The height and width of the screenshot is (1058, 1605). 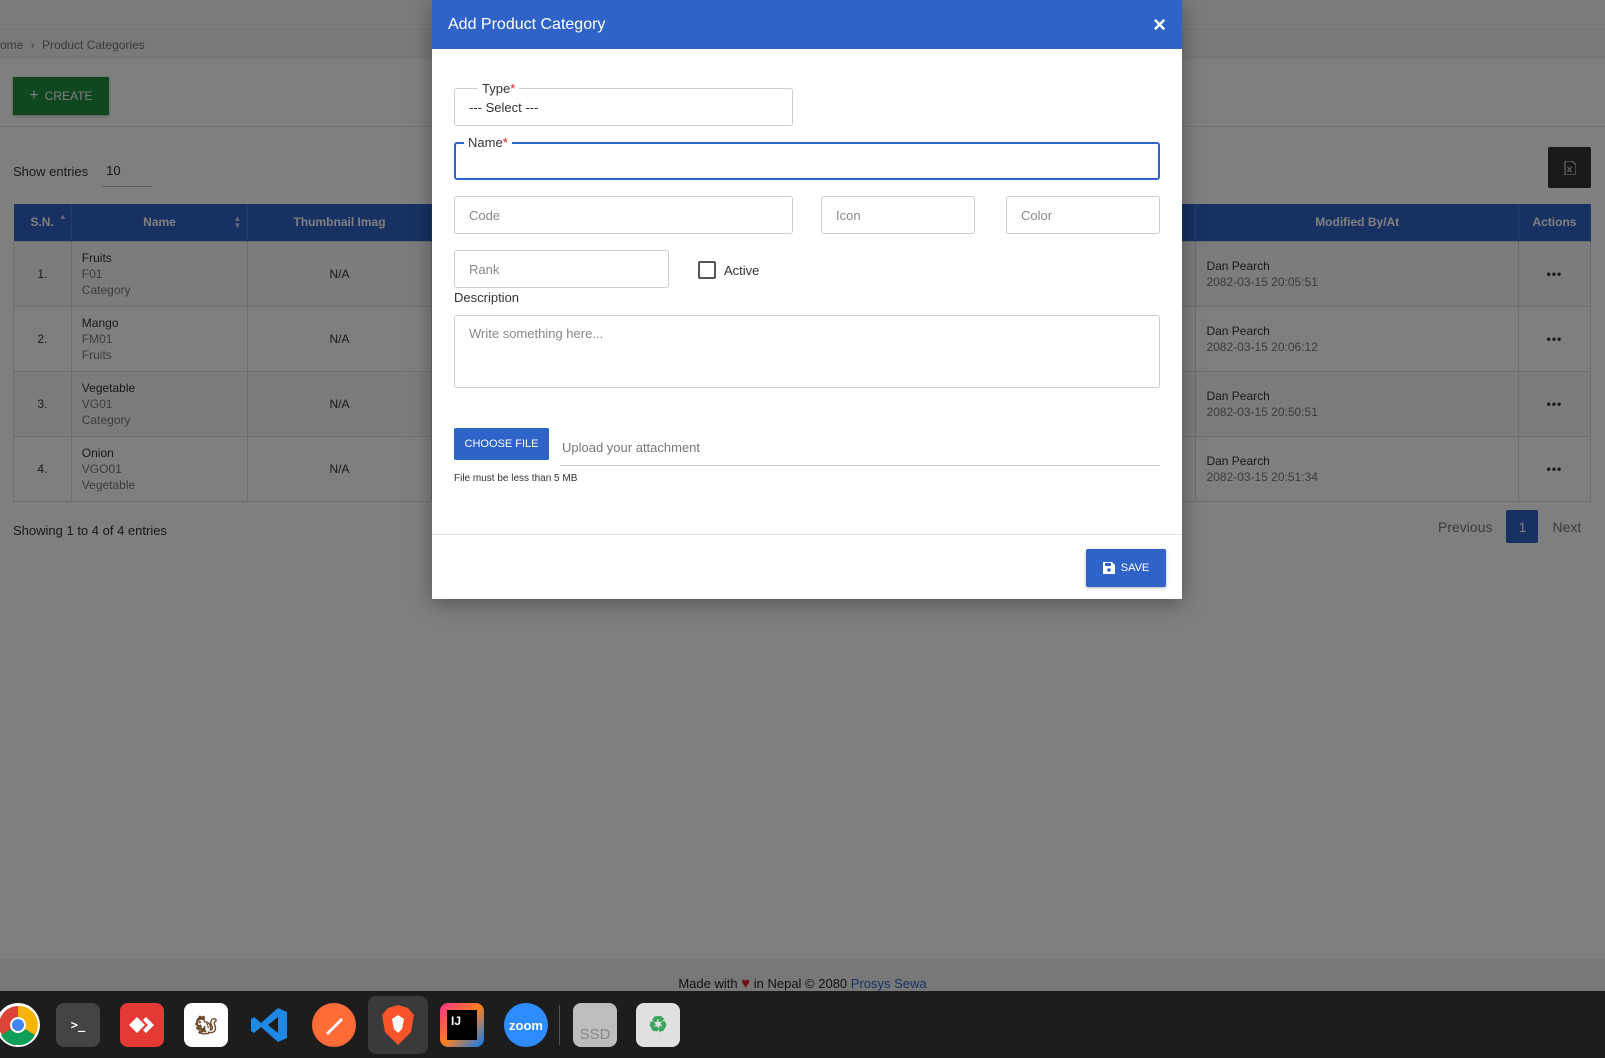 What do you see at coordinates (501, 444) in the screenshot?
I see `choose-file-button: CHOOSE FILE` at bounding box center [501, 444].